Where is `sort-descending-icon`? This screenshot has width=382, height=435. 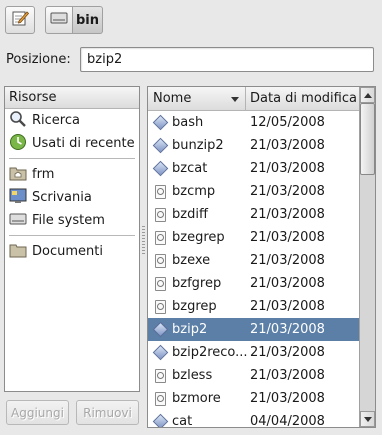
sort-descending-icon is located at coordinates (235, 99).